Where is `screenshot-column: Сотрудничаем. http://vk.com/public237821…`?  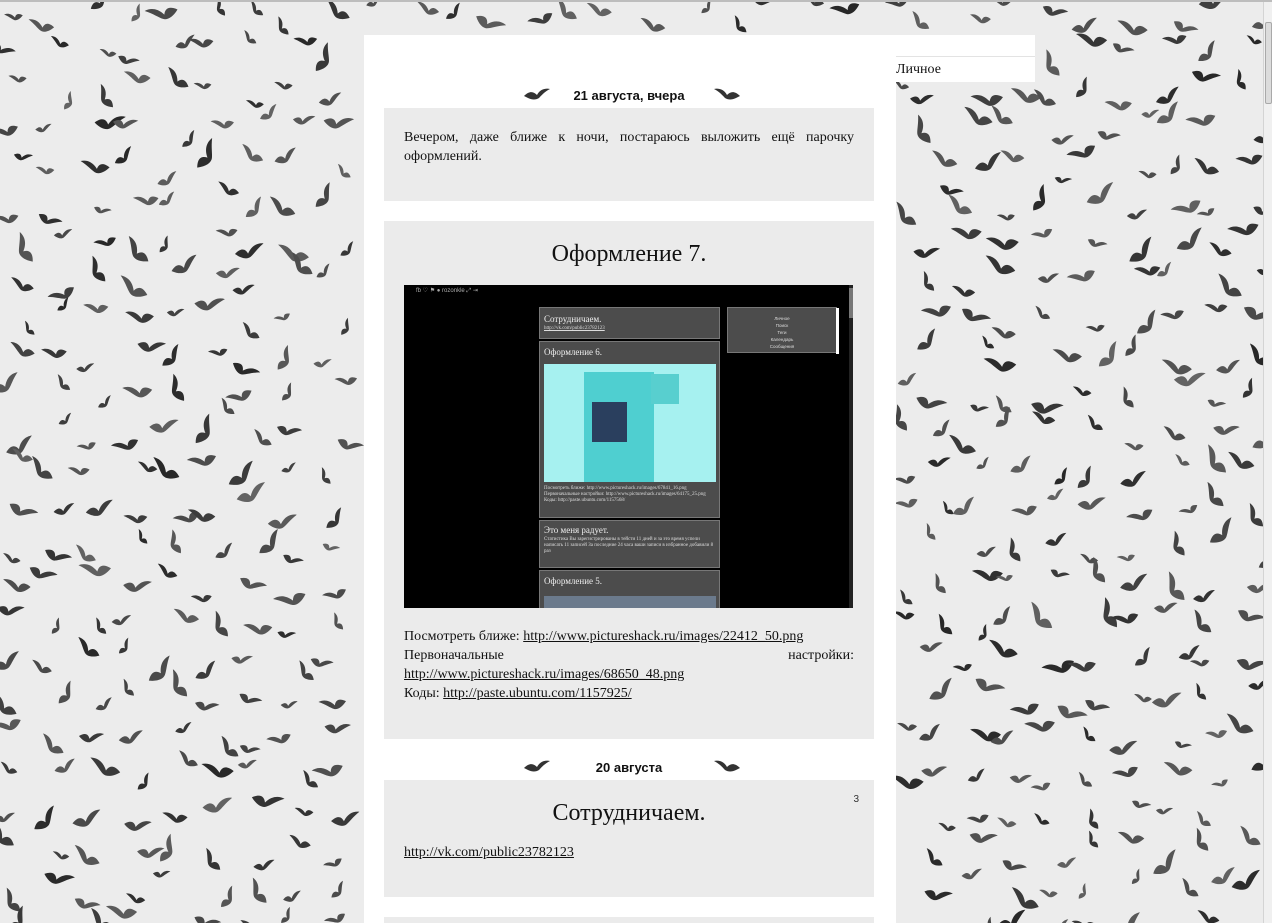
screenshot-column: Сотрудничаем. http://vk.com/public237821… is located at coordinates (630, 457).